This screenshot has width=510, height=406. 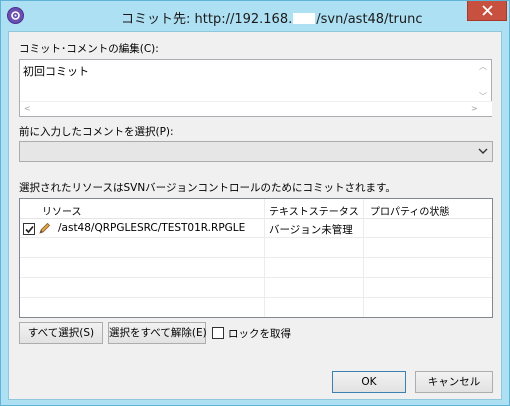 I want to click on checkmark-icon, so click(x=29, y=229).